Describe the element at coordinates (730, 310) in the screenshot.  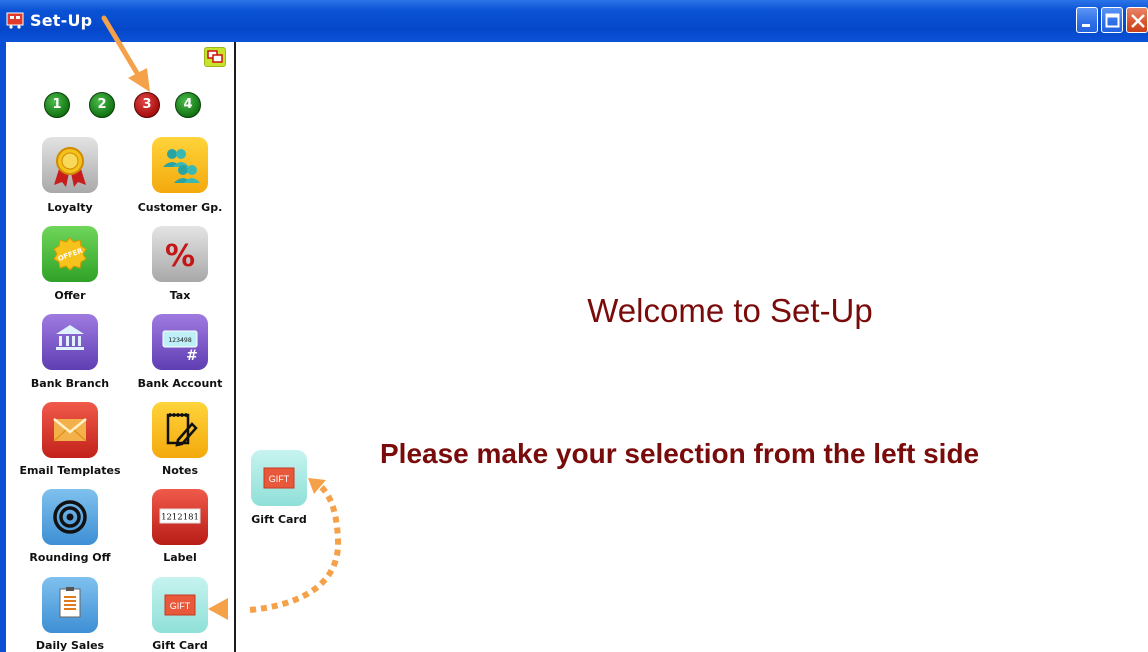
I see `welcome-heading: Welcome to Set-Up` at that location.